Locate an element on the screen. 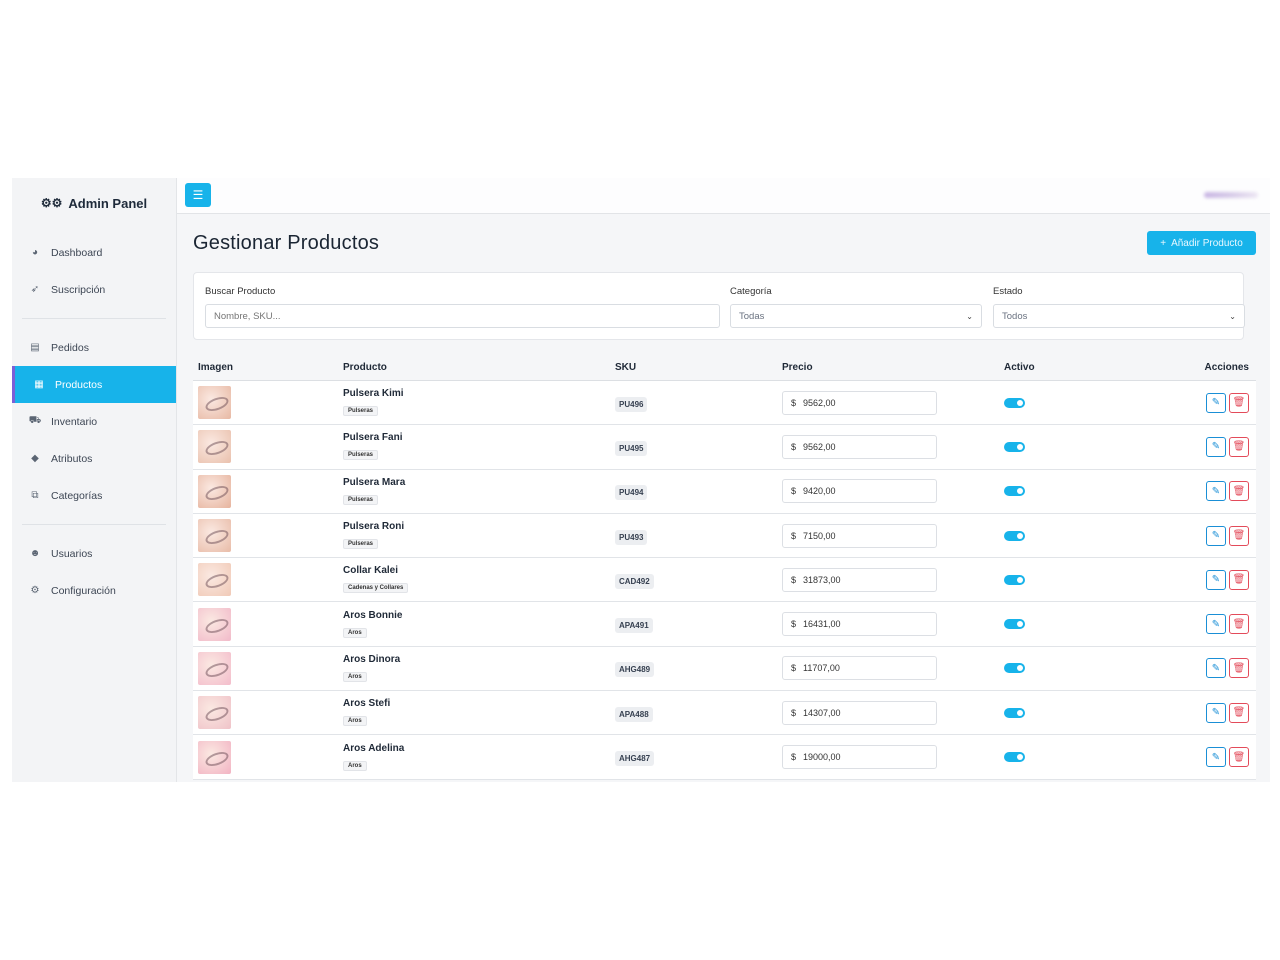  plus-icon: + is located at coordinates (1163, 243).